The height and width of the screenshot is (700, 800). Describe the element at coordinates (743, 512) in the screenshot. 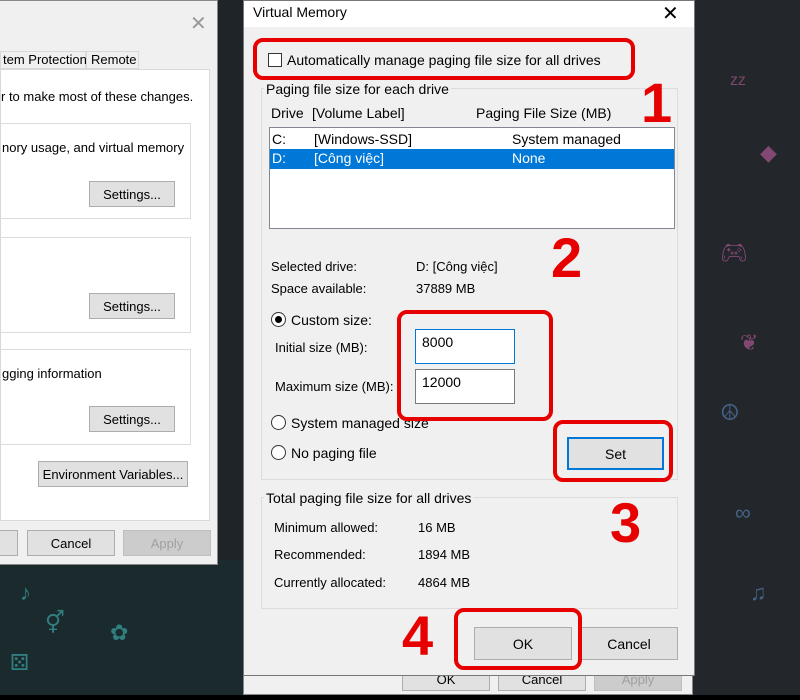

I see `glasses-icon: ∞` at that location.